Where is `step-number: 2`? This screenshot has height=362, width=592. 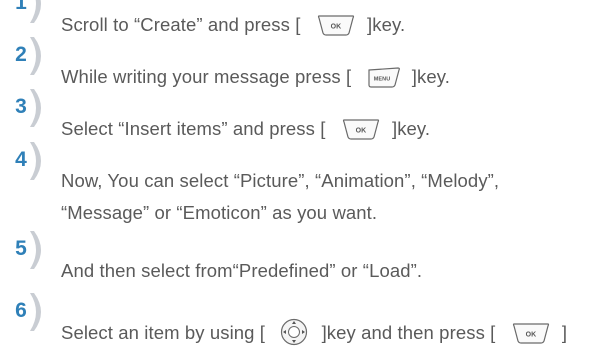 step-number: 2 is located at coordinates (21, 54).